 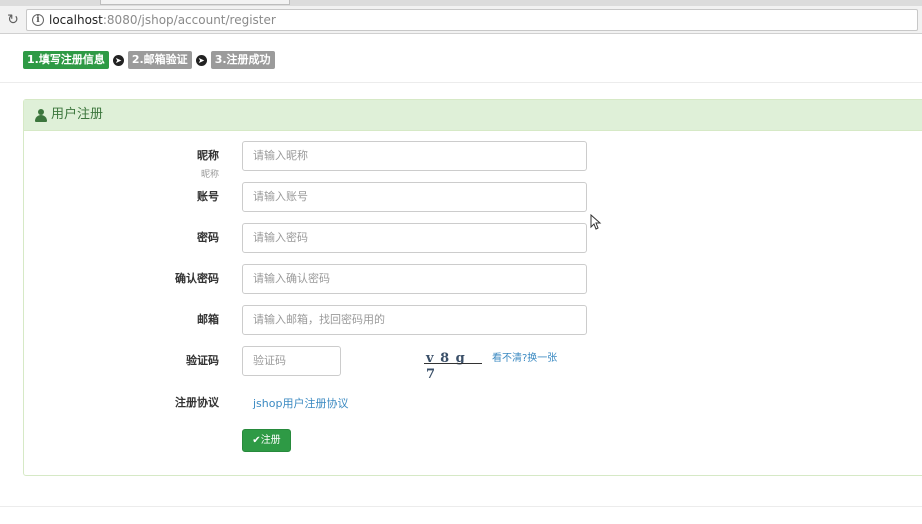 What do you see at coordinates (256, 440) in the screenshot?
I see `check-icon: ✔` at bounding box center [256, 440].